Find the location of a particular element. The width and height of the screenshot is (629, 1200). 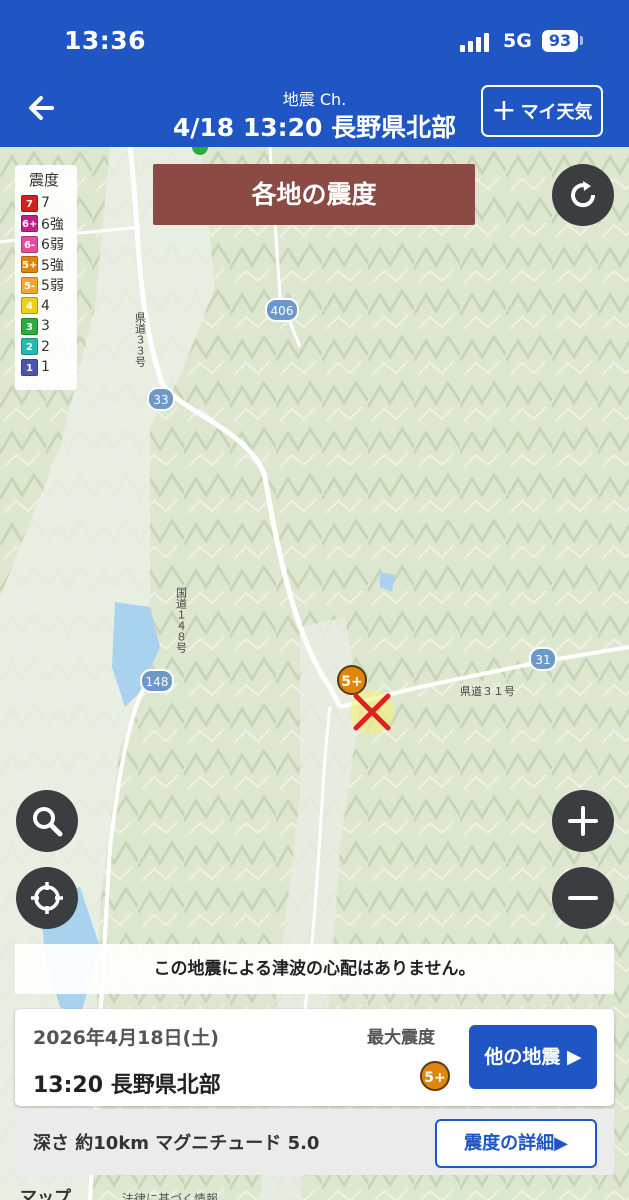

plus-icon is located at coordinates (583, 821).